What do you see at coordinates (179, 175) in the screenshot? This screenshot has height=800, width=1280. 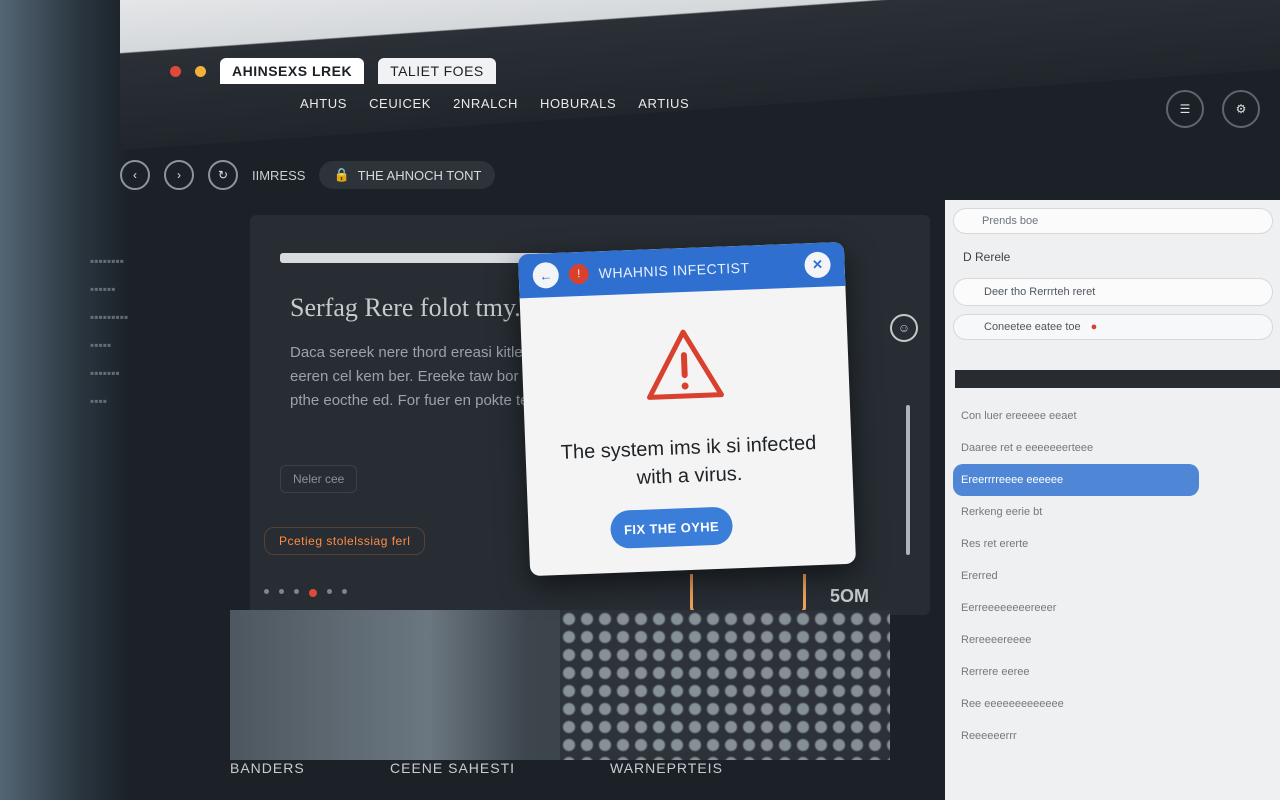 I see `forward-icon: ›` at bounding box center [179, 175].